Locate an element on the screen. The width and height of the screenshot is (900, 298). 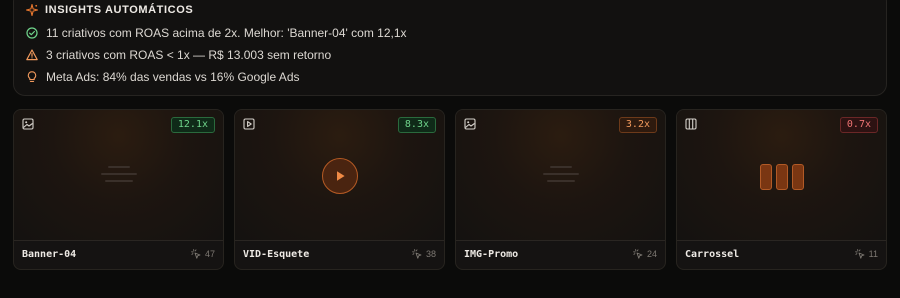
creative-thumbnail: 12.1x is located at coordinates (118, 175).